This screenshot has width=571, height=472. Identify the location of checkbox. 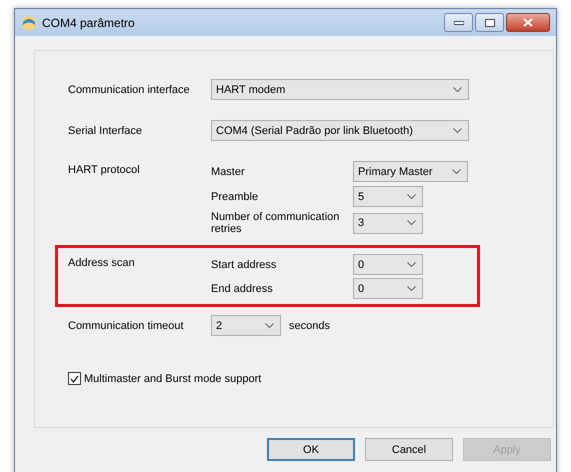
(74, 378).